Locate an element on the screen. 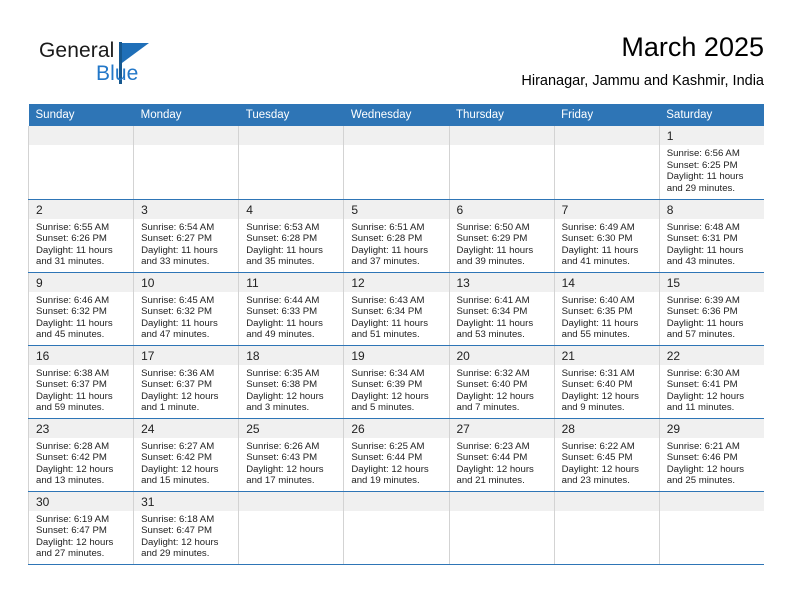 The height and width of the screenshot is (612, 792). daylight-text: Daylight: 11 hours and 43 minutes. is located at coordinates (705, 256).